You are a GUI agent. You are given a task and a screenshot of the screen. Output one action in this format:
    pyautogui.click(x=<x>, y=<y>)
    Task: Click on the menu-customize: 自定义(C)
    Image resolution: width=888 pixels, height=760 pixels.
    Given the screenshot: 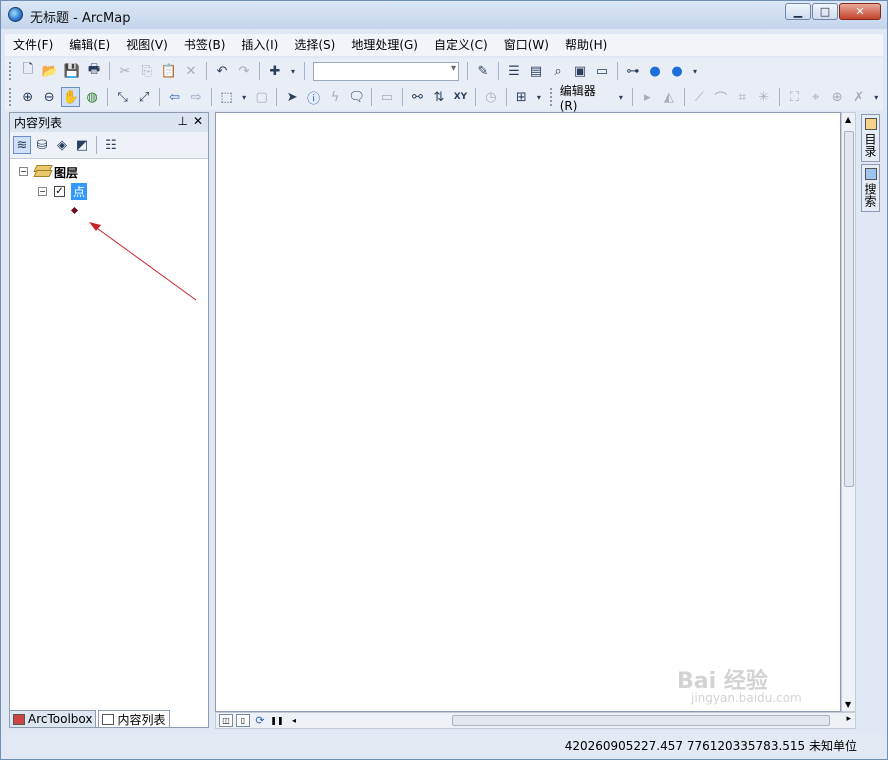 What is the action you would take?
    pyautogui.click(x=461, y=45)
    